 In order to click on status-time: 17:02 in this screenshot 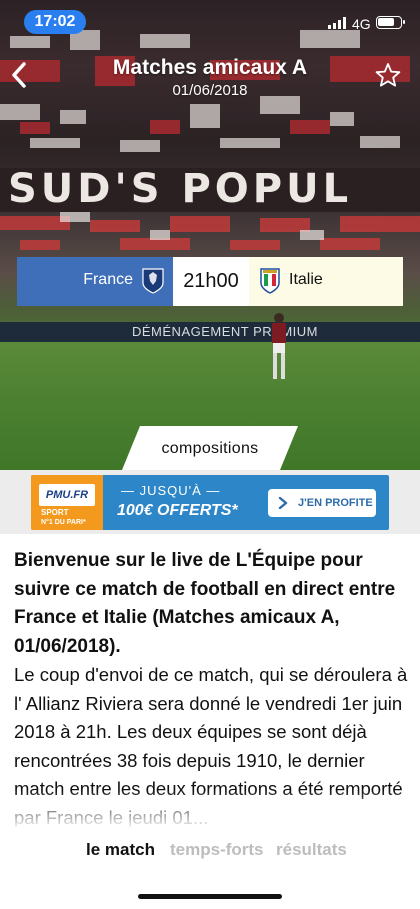, I will do `click(55, 22)`.